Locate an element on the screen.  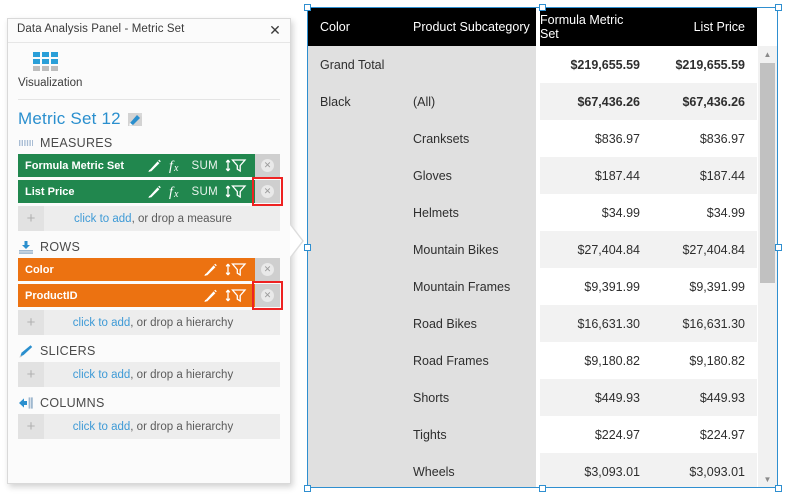
table-row: Cranksets $836.97 $836.97 is located at coordinates (542, 138).